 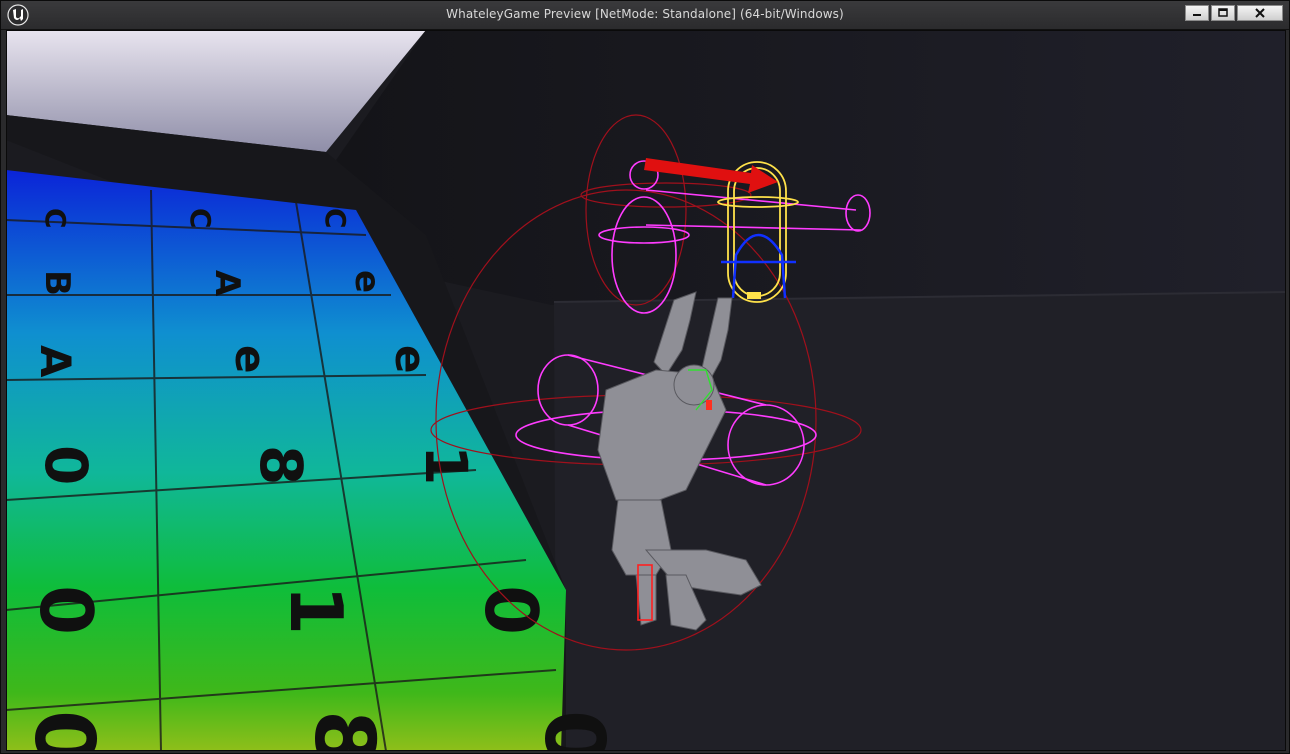 I want to click on close-button, so click(x=1260, y=13).